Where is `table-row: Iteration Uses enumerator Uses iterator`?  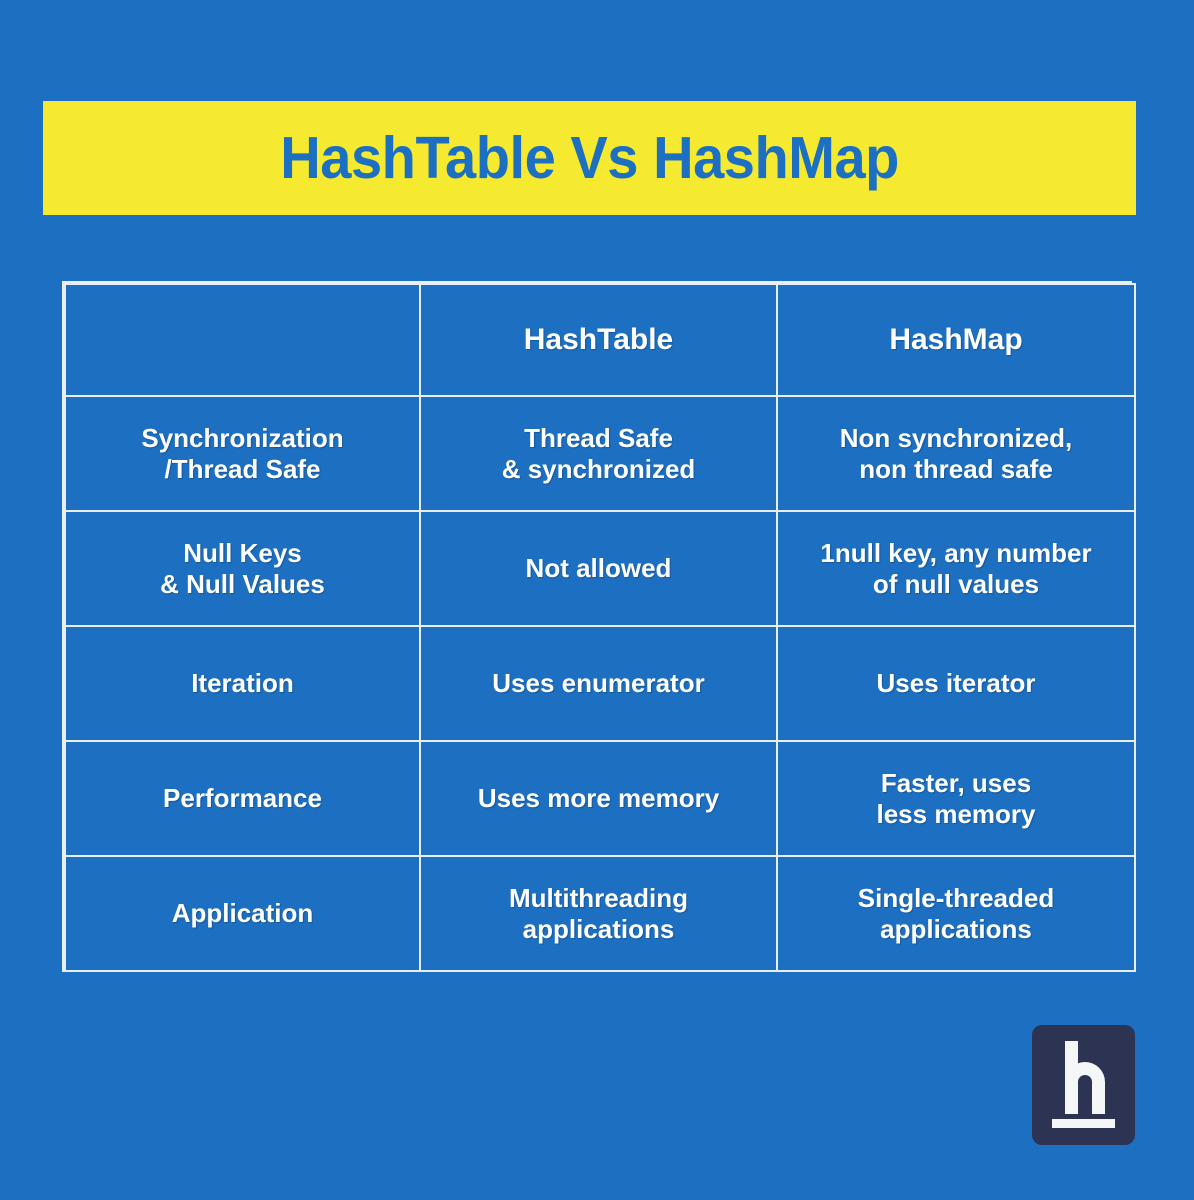
table-row: Iteration Uses enumerator Uses iterator is located at coordinates (600, 683).